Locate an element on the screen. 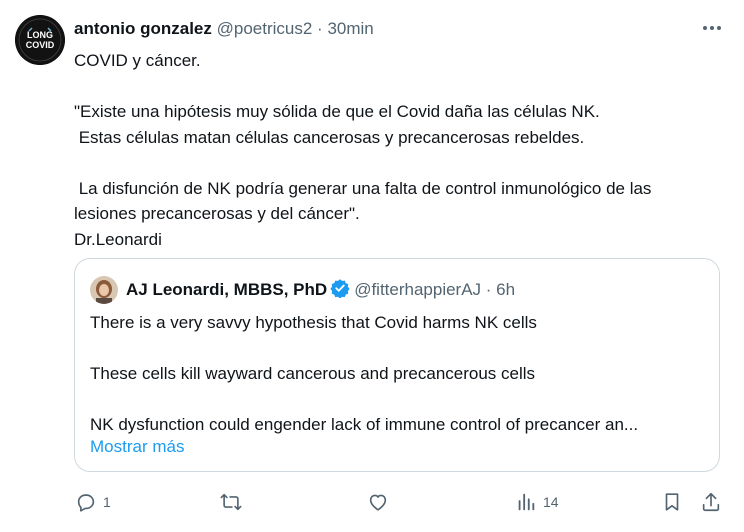  reply-button: 1 is located at coordinates (93, 502).